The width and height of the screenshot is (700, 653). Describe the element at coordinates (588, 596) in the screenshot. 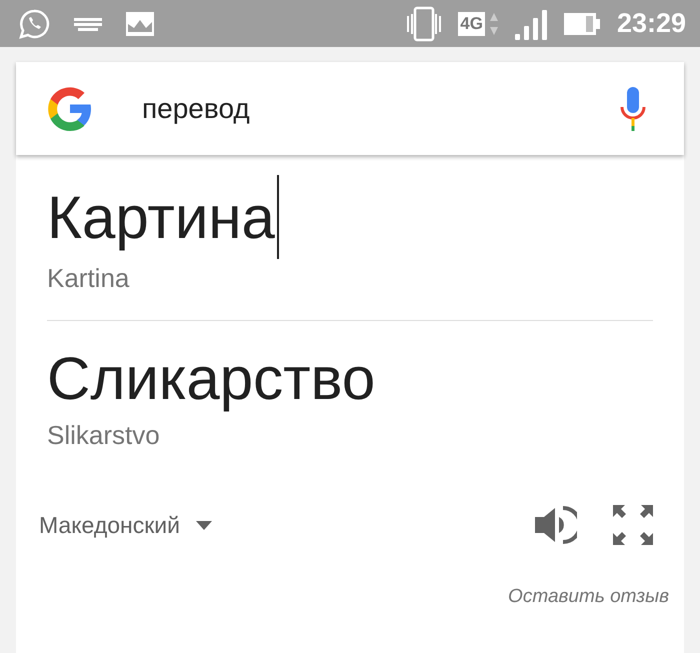

I see `feedback-link: Оставить отзыв` at that location.